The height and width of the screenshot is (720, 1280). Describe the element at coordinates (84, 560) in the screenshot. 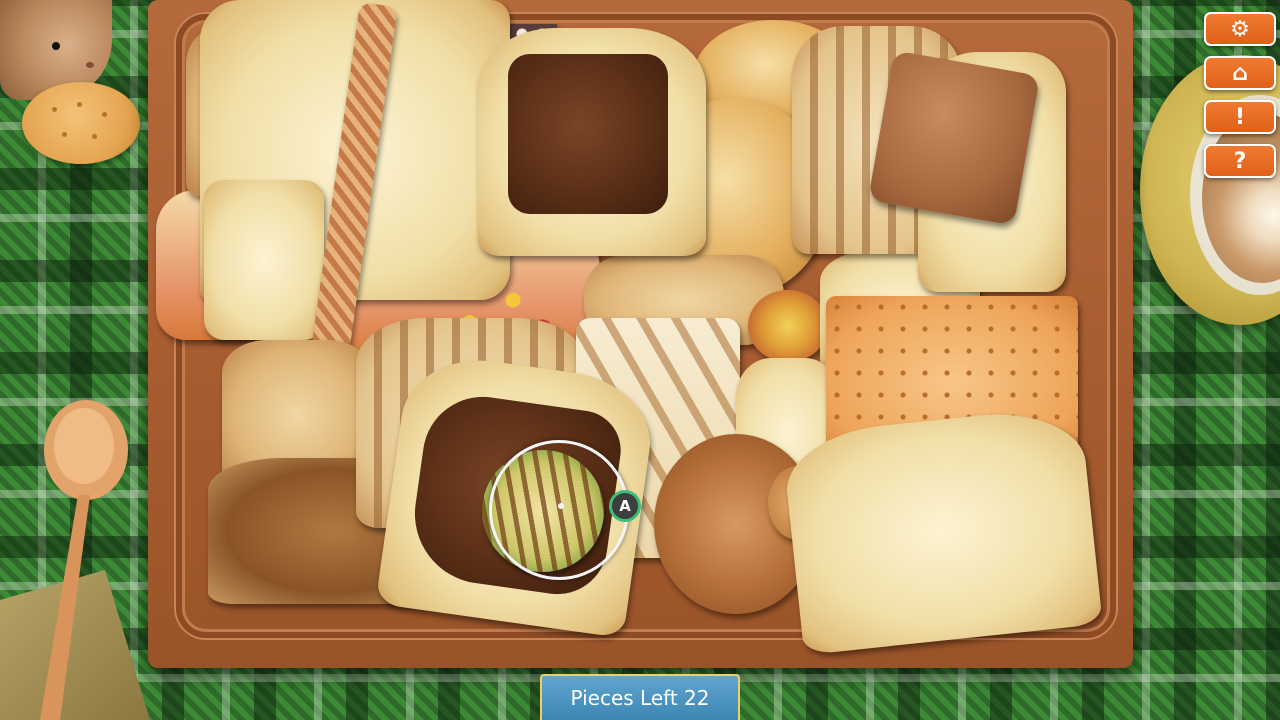

I see `spoon-decoration` at that location.